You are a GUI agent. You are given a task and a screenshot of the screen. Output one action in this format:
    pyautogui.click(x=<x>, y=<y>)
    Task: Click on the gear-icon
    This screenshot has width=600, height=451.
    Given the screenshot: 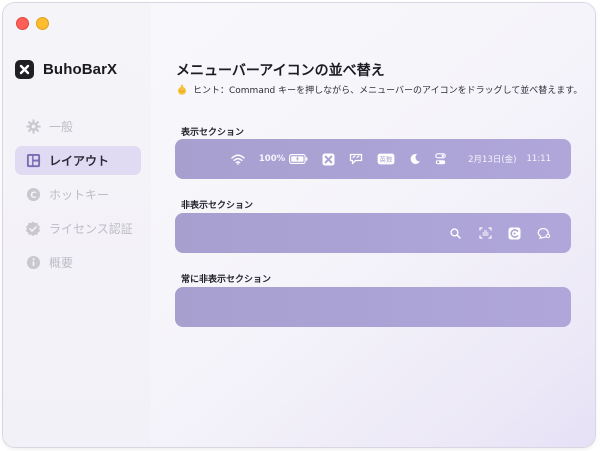 What is the action you would take?
    pyautogui.click(x=33, y=127)
    